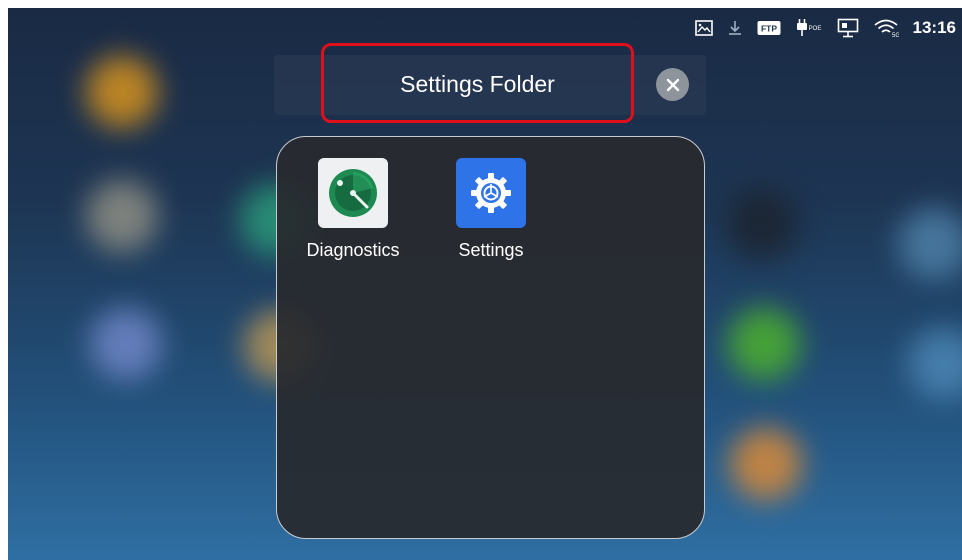 This screenshot has width=962, height=560. I want to click on wifi-5g-icon: 5G, so click(886, 28).